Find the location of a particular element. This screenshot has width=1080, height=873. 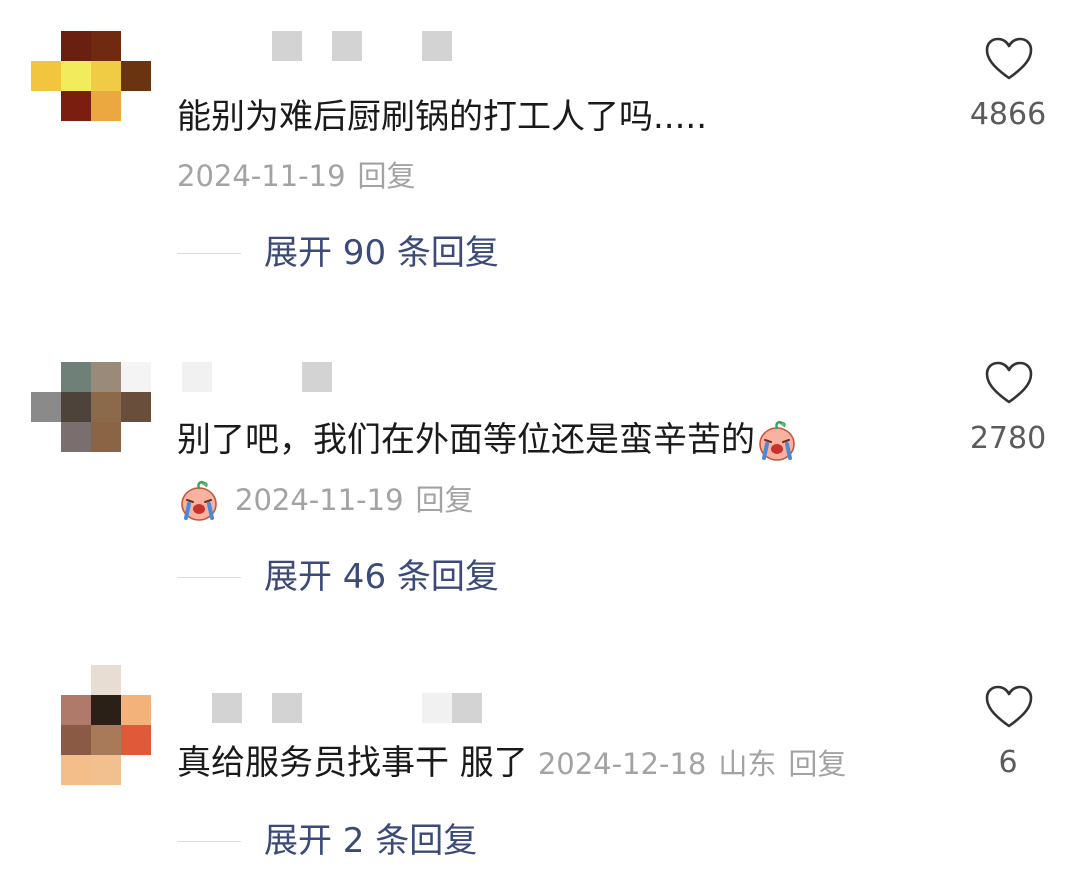

heart-icon is located at coordinates (1009, 707).